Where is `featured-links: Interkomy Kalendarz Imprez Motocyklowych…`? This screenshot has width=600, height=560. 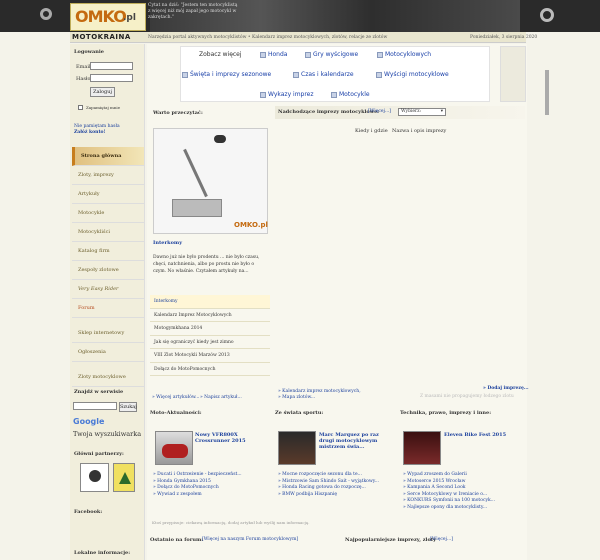
featured-links: Interkomy Kalendarz Imprez Motocyklowych… is located at coordinates (210, 335).